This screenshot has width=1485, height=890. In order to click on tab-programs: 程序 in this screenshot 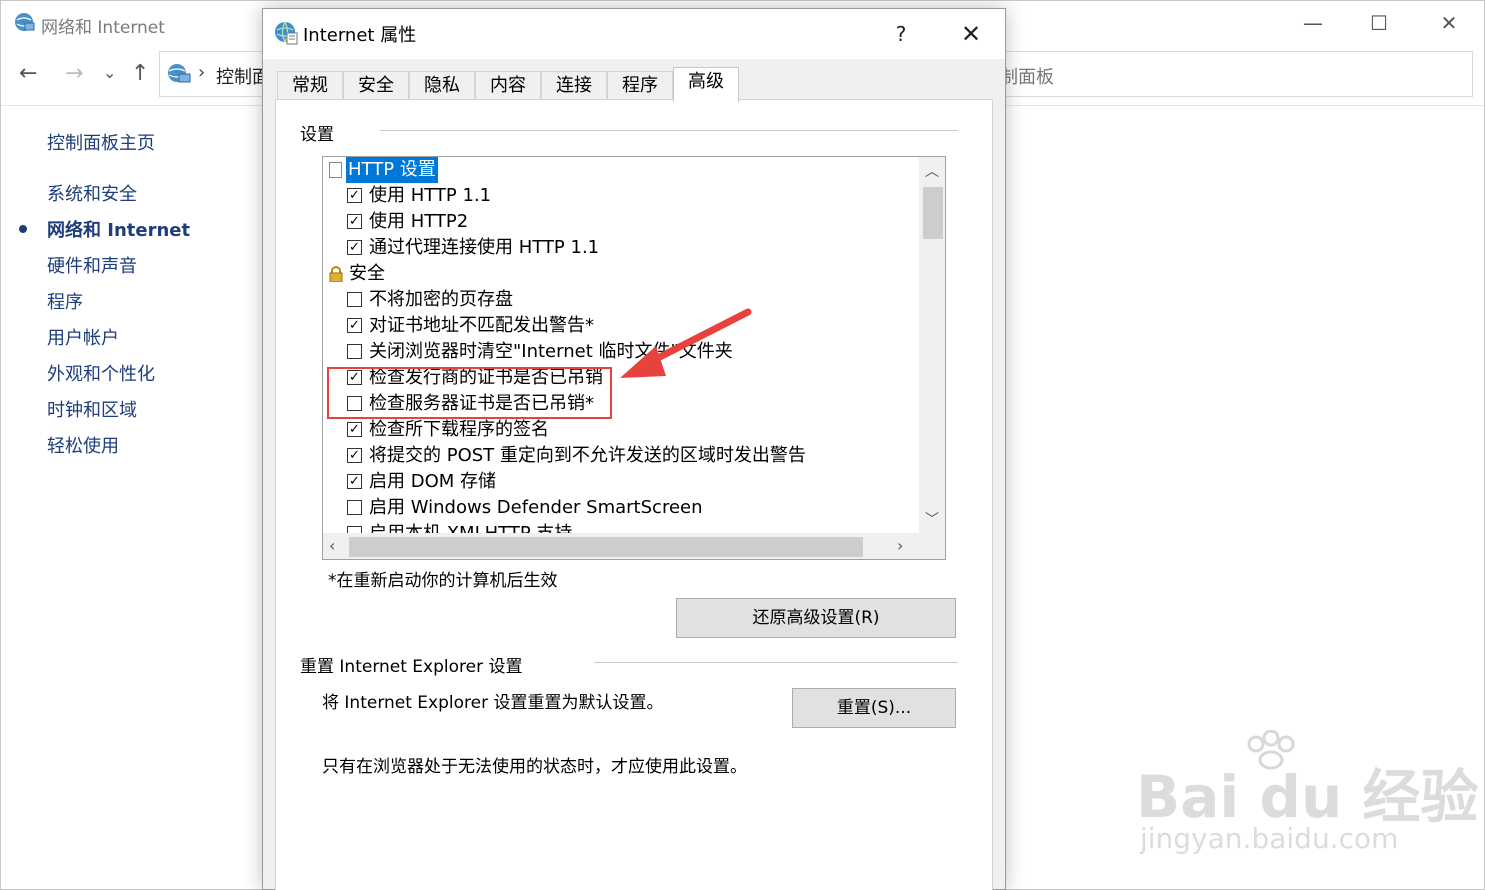, I will do `click(640, 86)`.